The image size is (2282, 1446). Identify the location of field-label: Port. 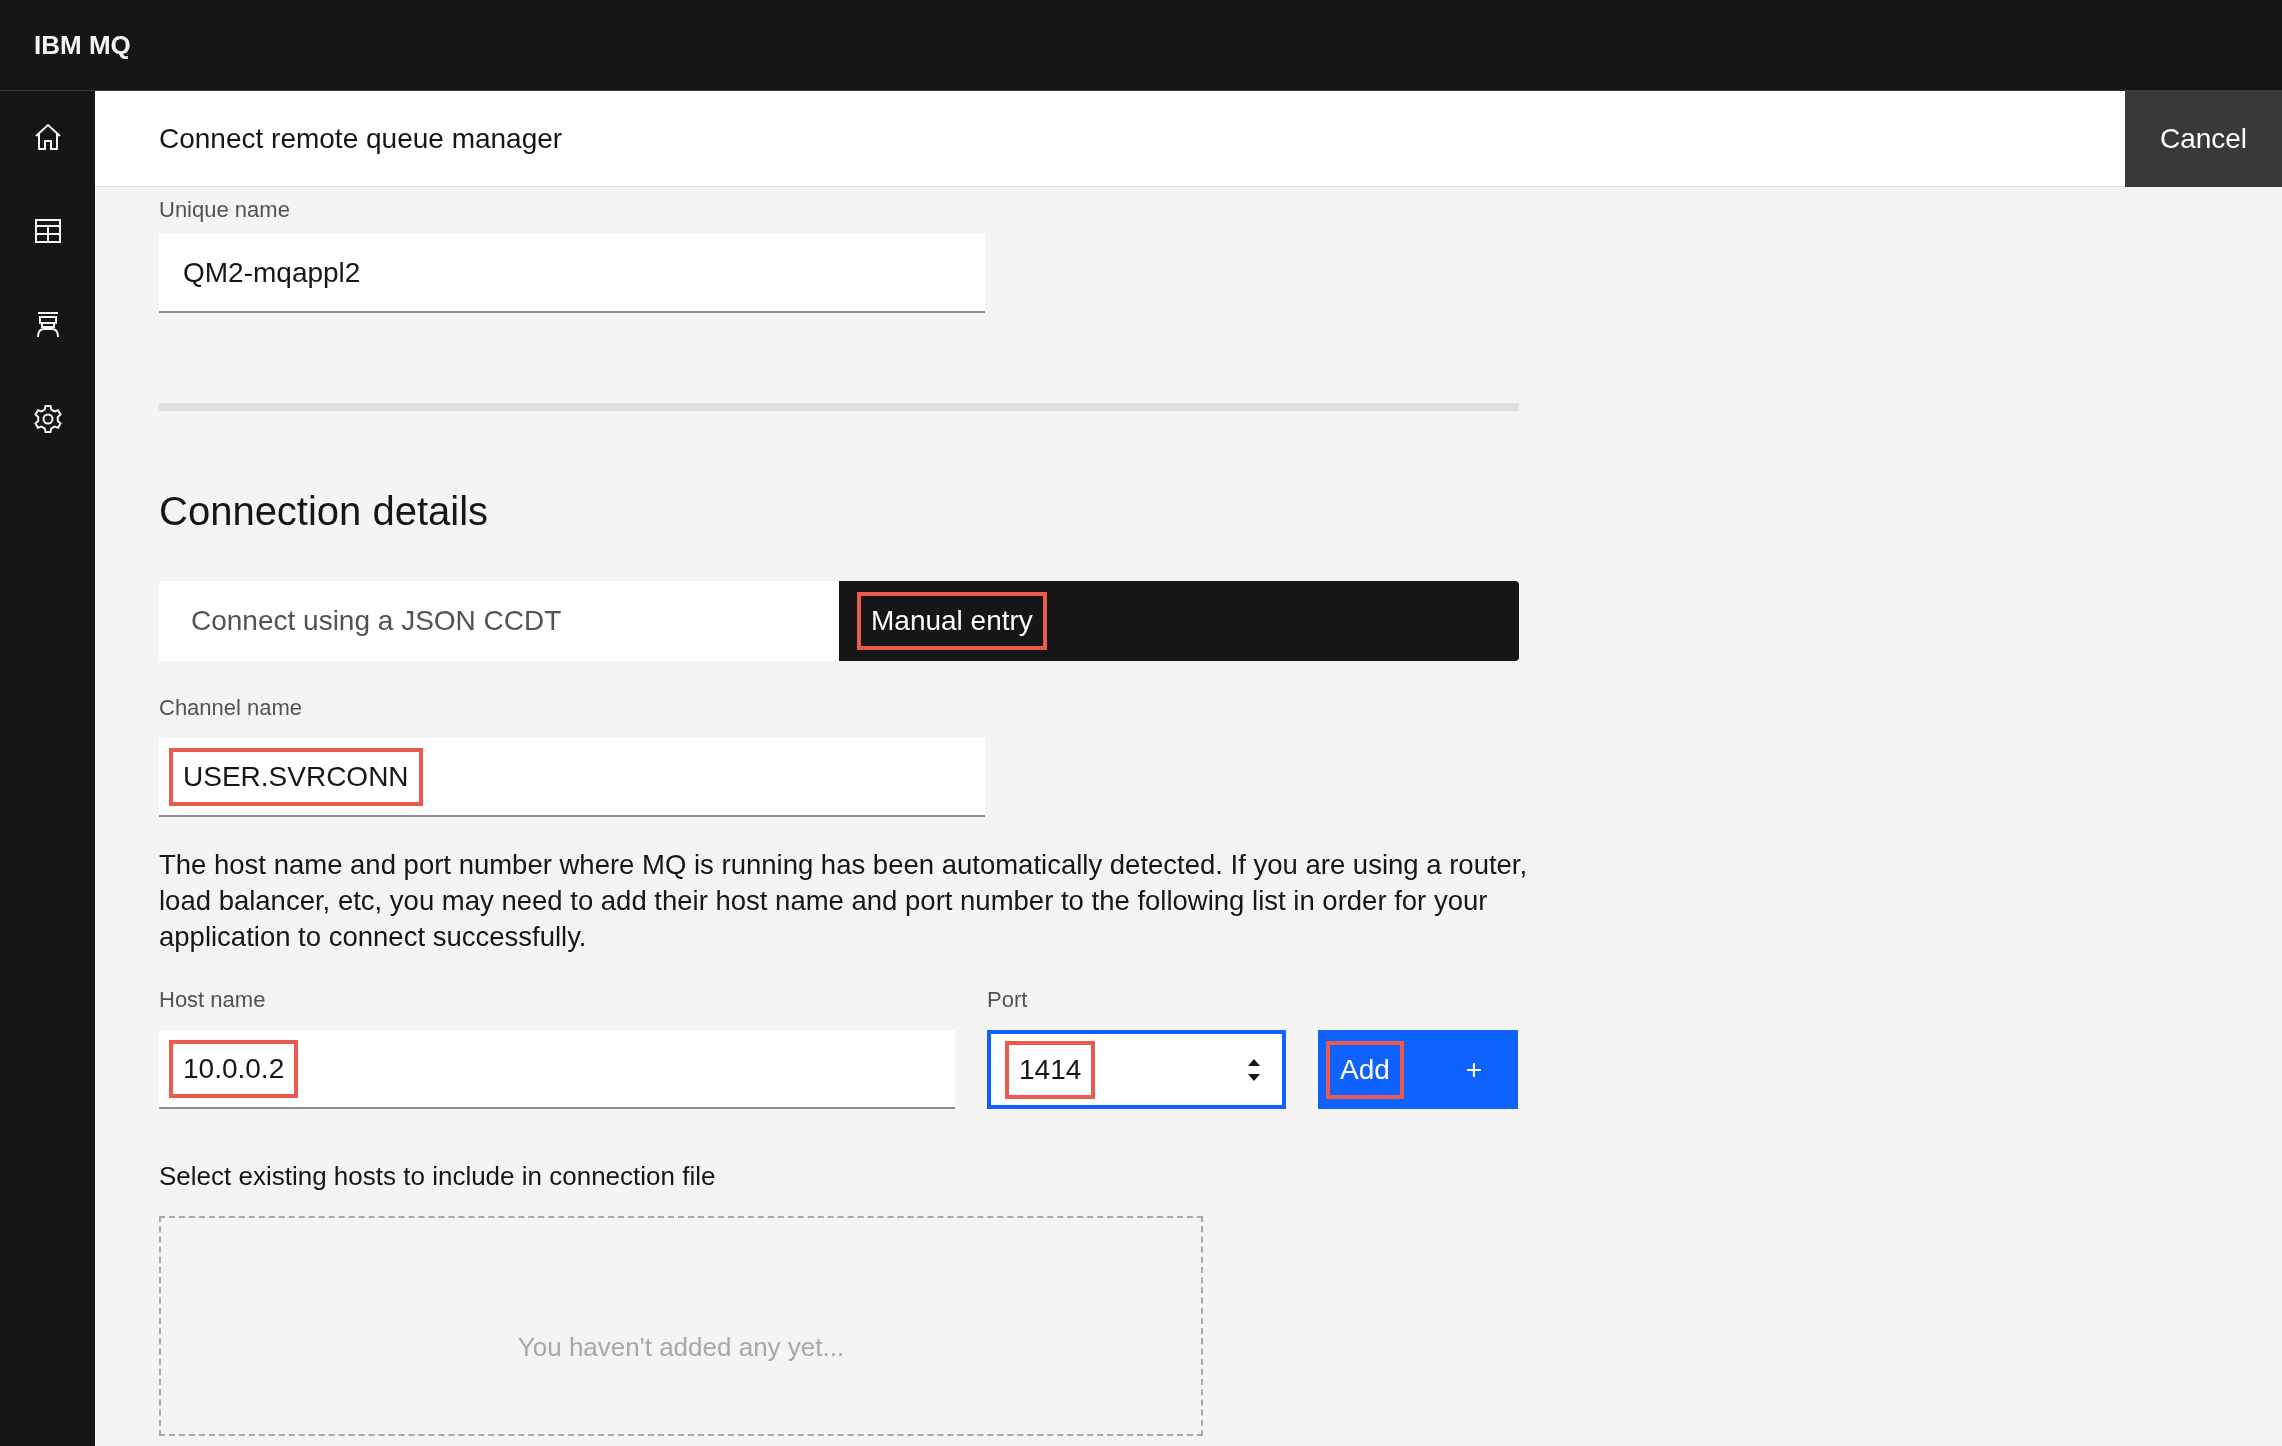
(1007, 1000).